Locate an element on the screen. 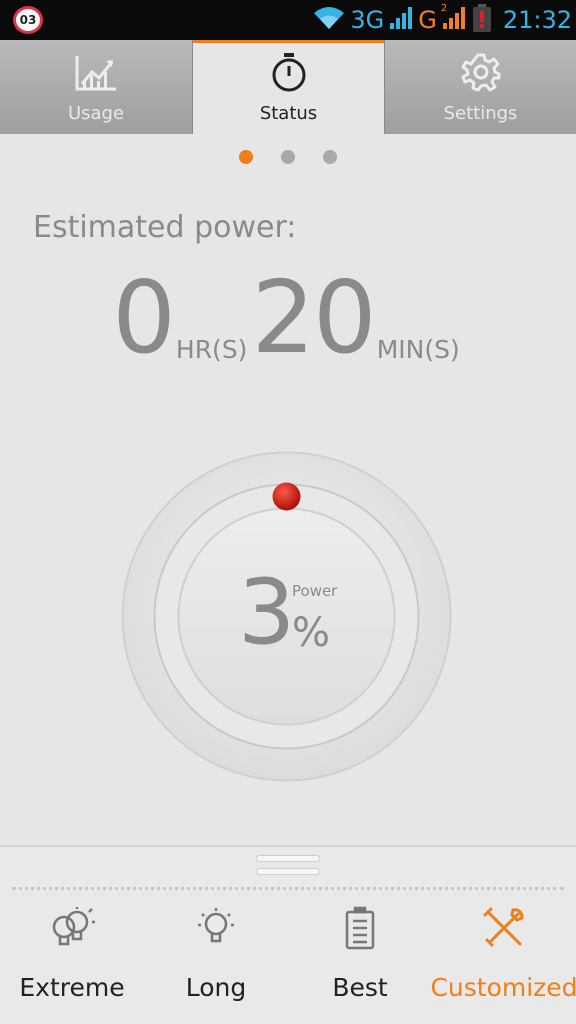 Image resolution: width=576 pixels, height=1024 pixels. dotted-divider is located at coordinates (288, 888).